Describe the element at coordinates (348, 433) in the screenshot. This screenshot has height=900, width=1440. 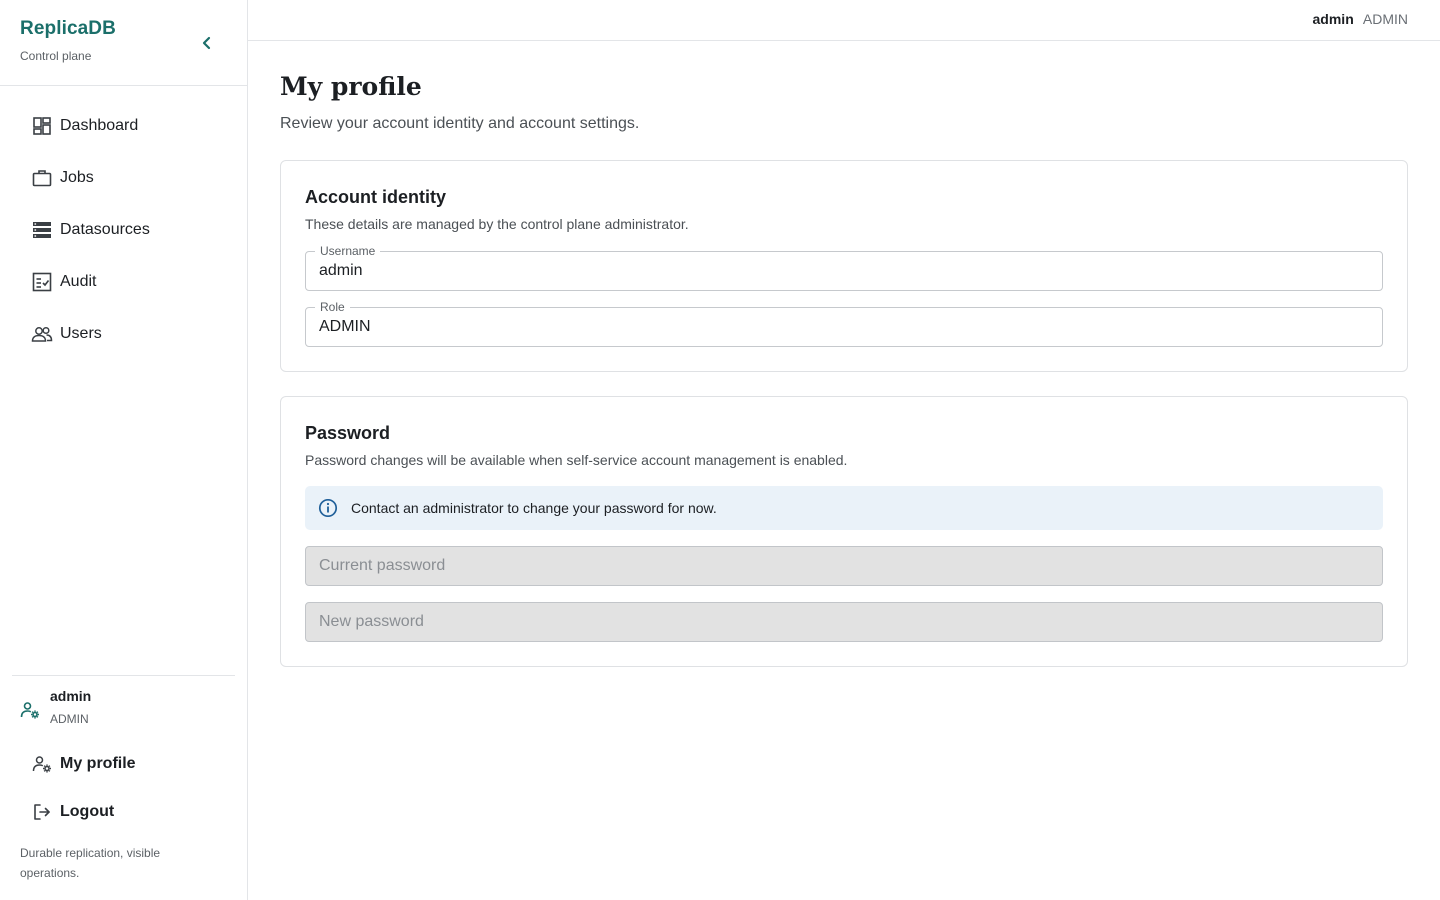
I see `card-title: Password` at that location.